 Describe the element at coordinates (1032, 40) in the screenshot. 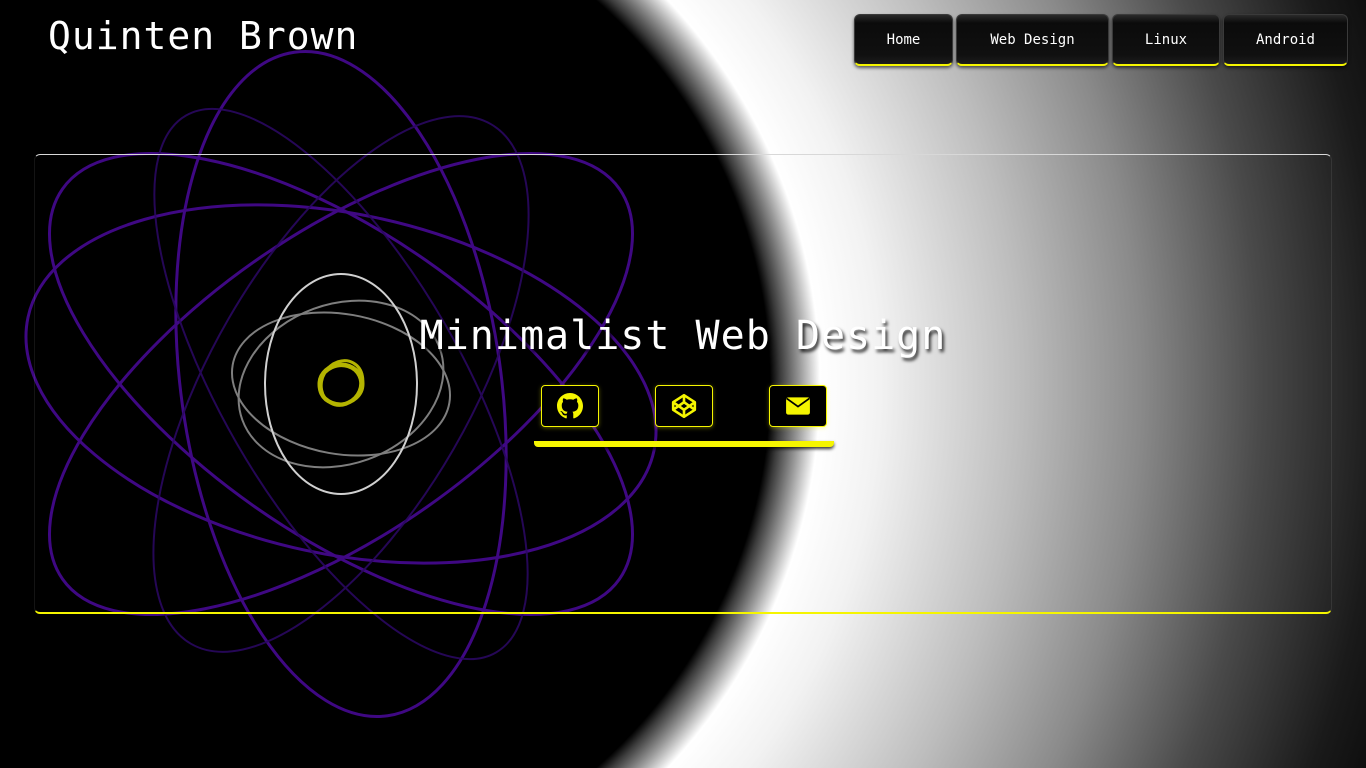

I see `nav-web-design-button: Web Design` at that location.